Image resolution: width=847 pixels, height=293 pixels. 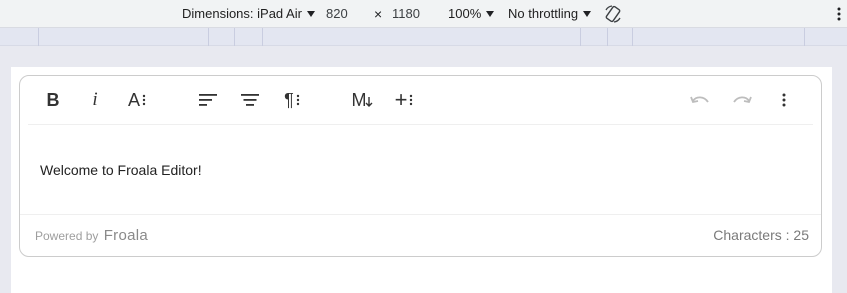 I want to click on powered-by-label: Powered by, so click(x=67, y=236).